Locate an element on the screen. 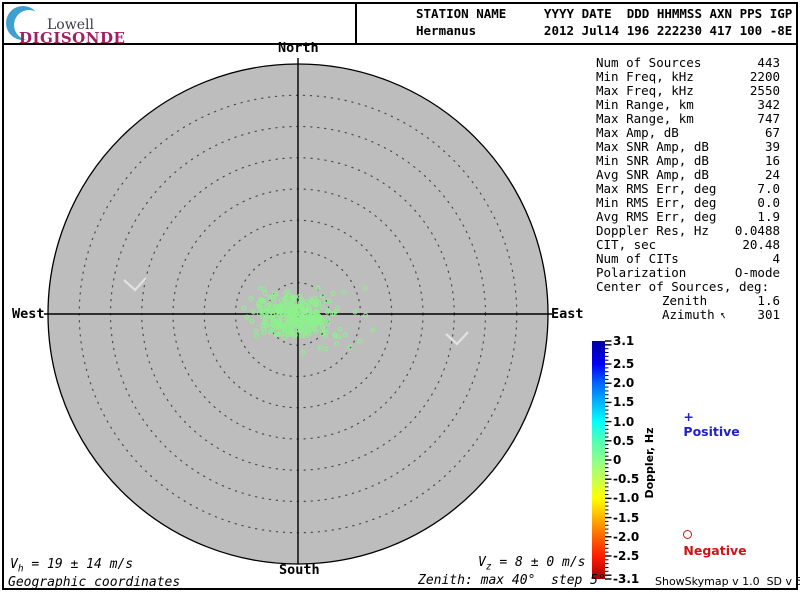 The height and width of the screenshot is (600, 800). stats-row: Zenith 1.6 is located at coordinates (688, 301).